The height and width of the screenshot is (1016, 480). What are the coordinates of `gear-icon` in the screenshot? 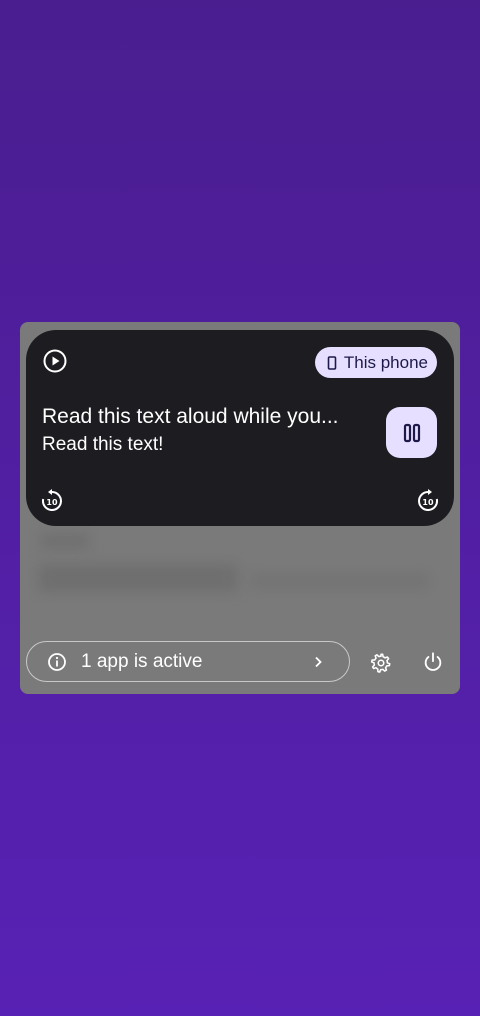 It's located at (381, 663).